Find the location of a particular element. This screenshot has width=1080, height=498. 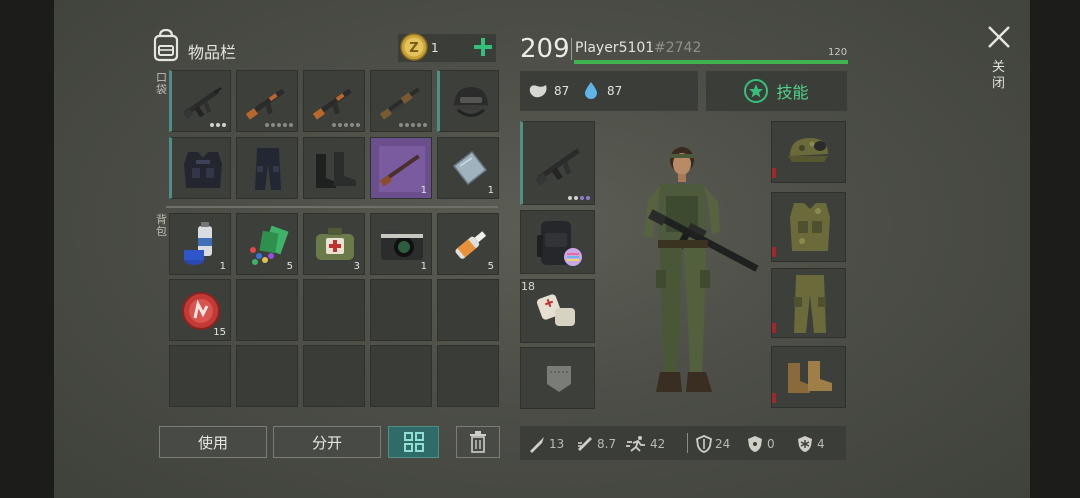

equip-slot-backpack is located at coordinates (557, 242).